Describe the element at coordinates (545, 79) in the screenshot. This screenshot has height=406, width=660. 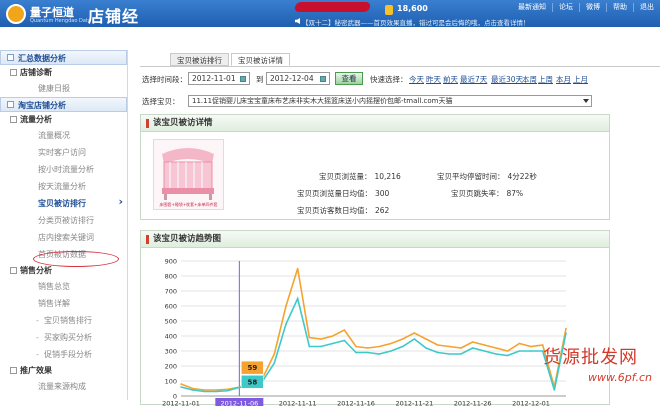
I see `quick-last-week: 上周` at that location.